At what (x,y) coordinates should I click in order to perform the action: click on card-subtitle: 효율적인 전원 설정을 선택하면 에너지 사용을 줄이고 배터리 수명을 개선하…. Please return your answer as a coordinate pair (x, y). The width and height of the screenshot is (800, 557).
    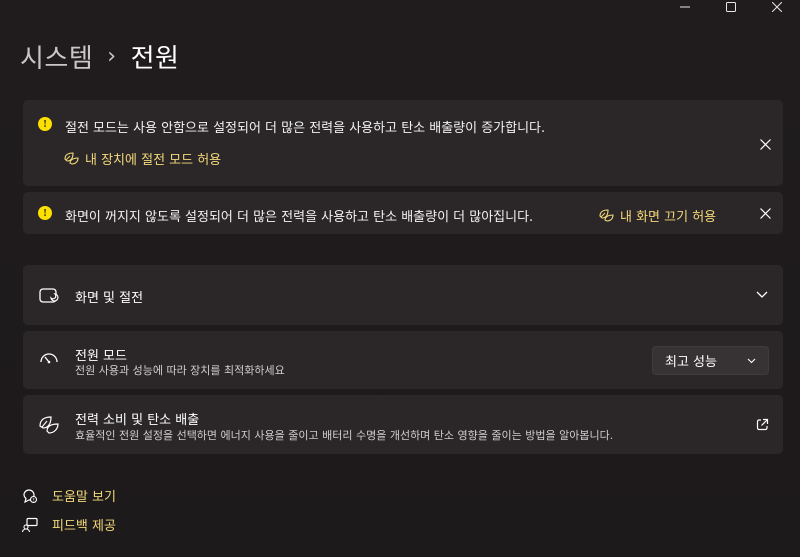
    Looking at the image, I should click on (344, 435).